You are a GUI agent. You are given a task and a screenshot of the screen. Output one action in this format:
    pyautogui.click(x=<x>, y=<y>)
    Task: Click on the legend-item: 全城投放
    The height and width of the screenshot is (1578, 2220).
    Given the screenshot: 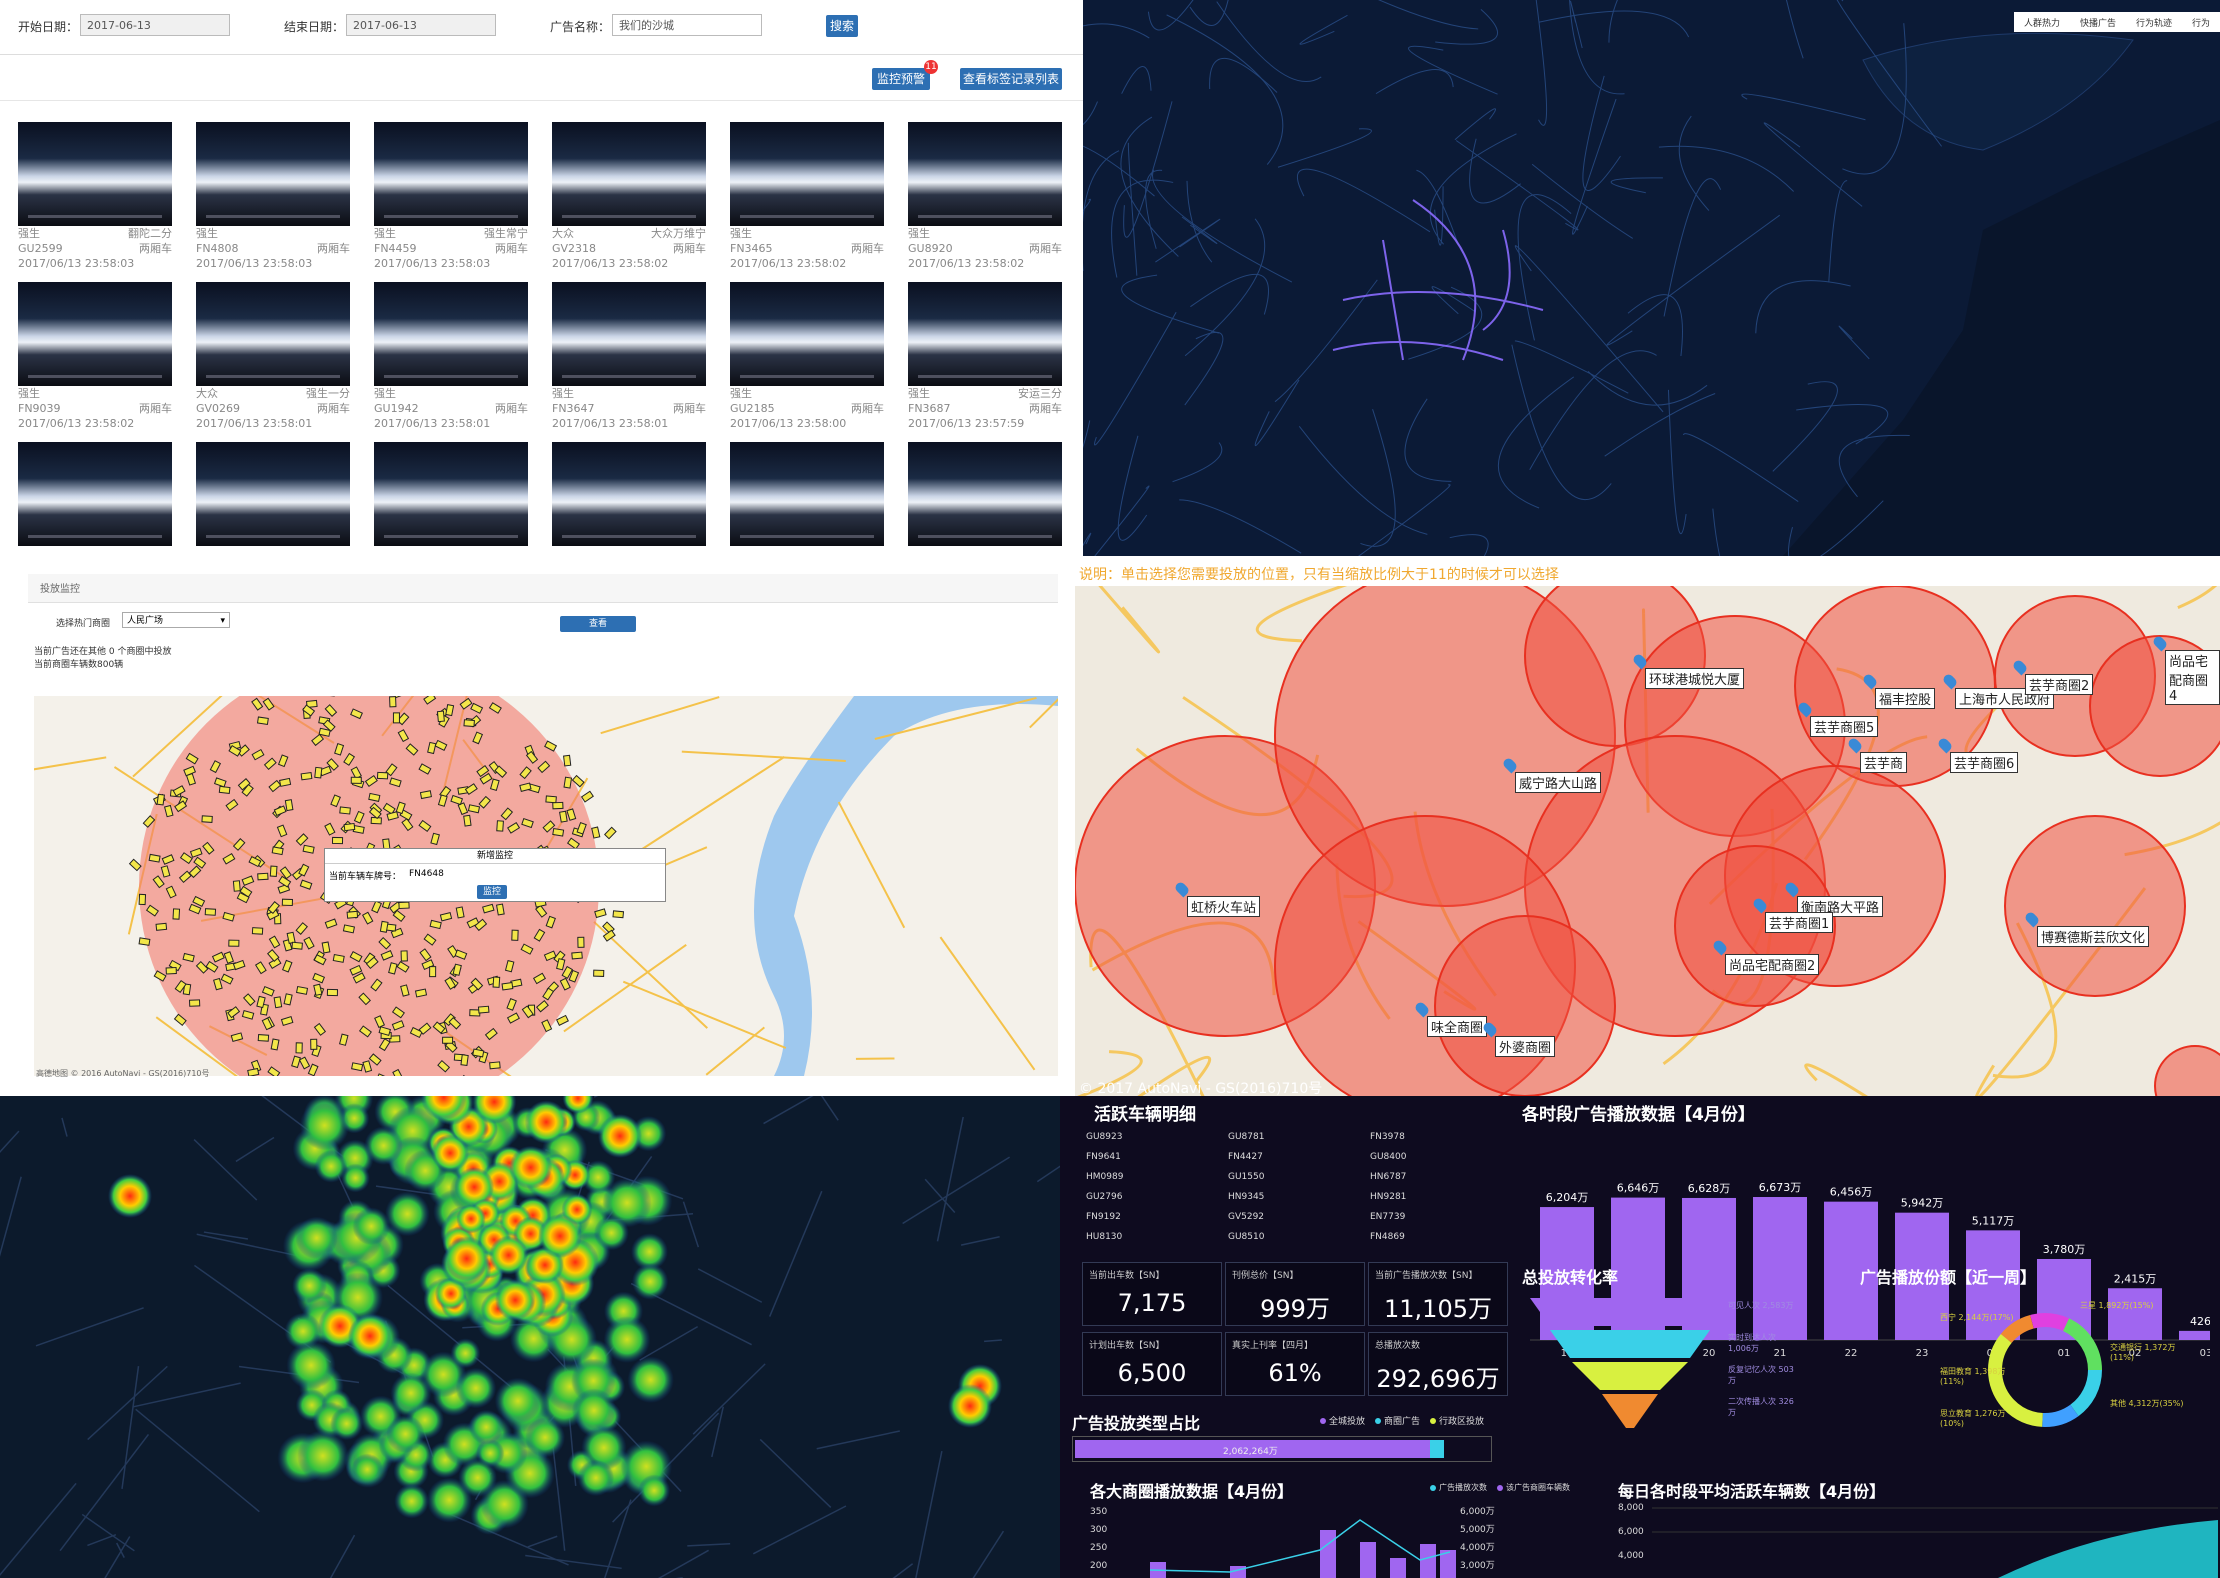 What is the action you would take?
    pyautogui.click(x=1342, y=1420)
    